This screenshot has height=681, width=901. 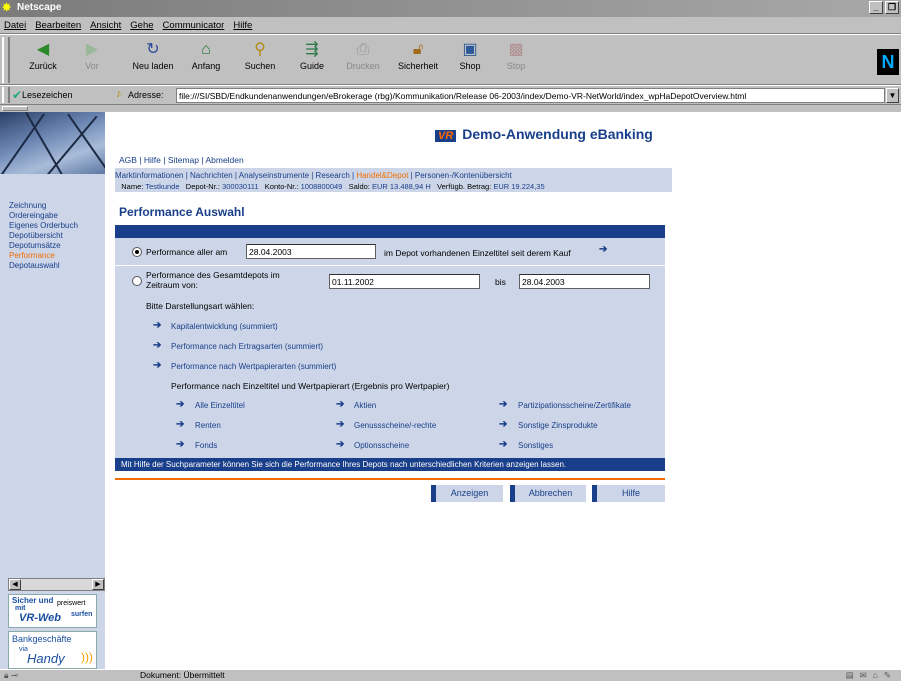 I want to click on link-aktien: Aktien, so click(x=365, y=405).